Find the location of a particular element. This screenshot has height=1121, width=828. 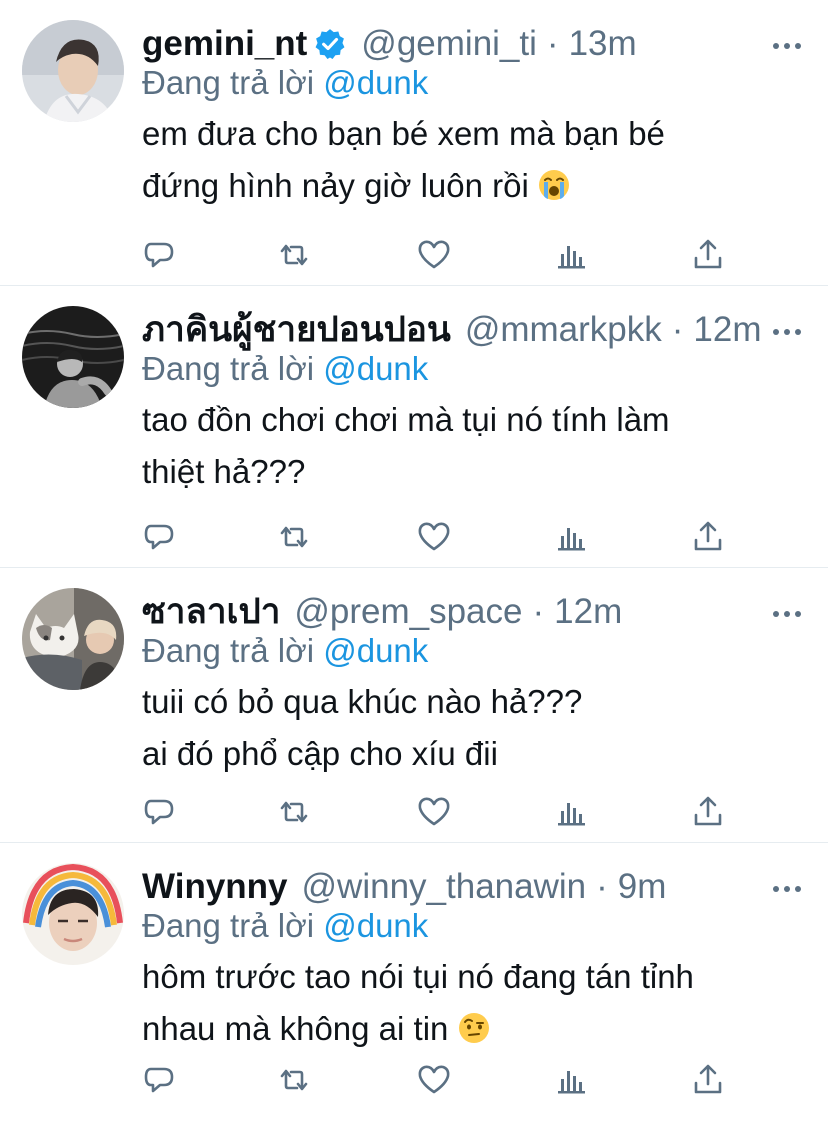

tweet-text-line: hôm trước tao nói tụi nó đang tán tỉnh is located at coordinates (418, 976).